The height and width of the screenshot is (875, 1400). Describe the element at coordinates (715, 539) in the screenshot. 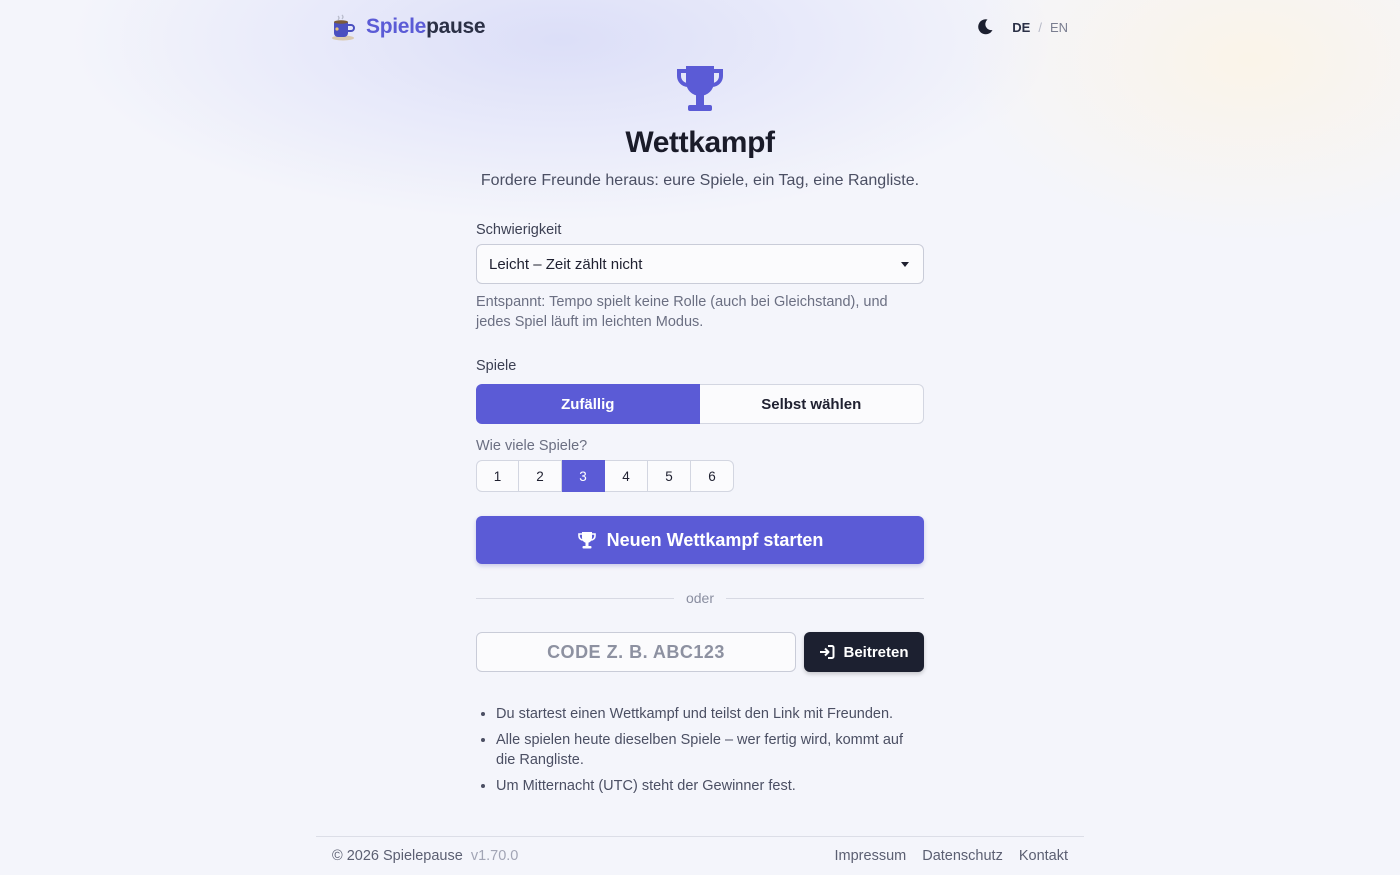

I see `start-competition-label: Neuen Wettkampf starten` at that location.